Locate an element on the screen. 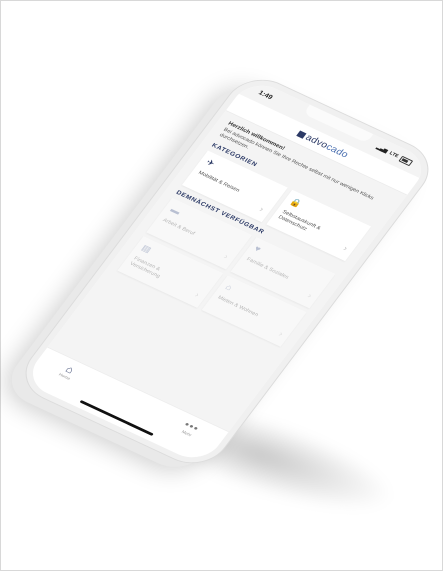  network-label: LTE is located at coordinates (394, 155).